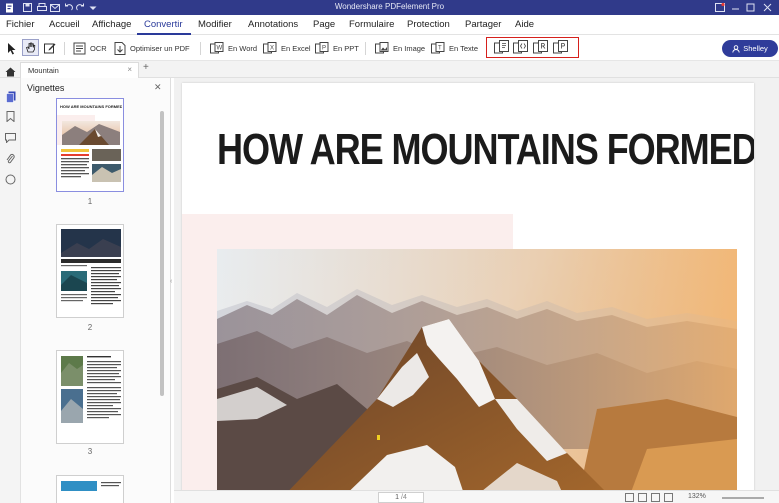  I want to click on viewer-scrollbar, so click(765, 285).